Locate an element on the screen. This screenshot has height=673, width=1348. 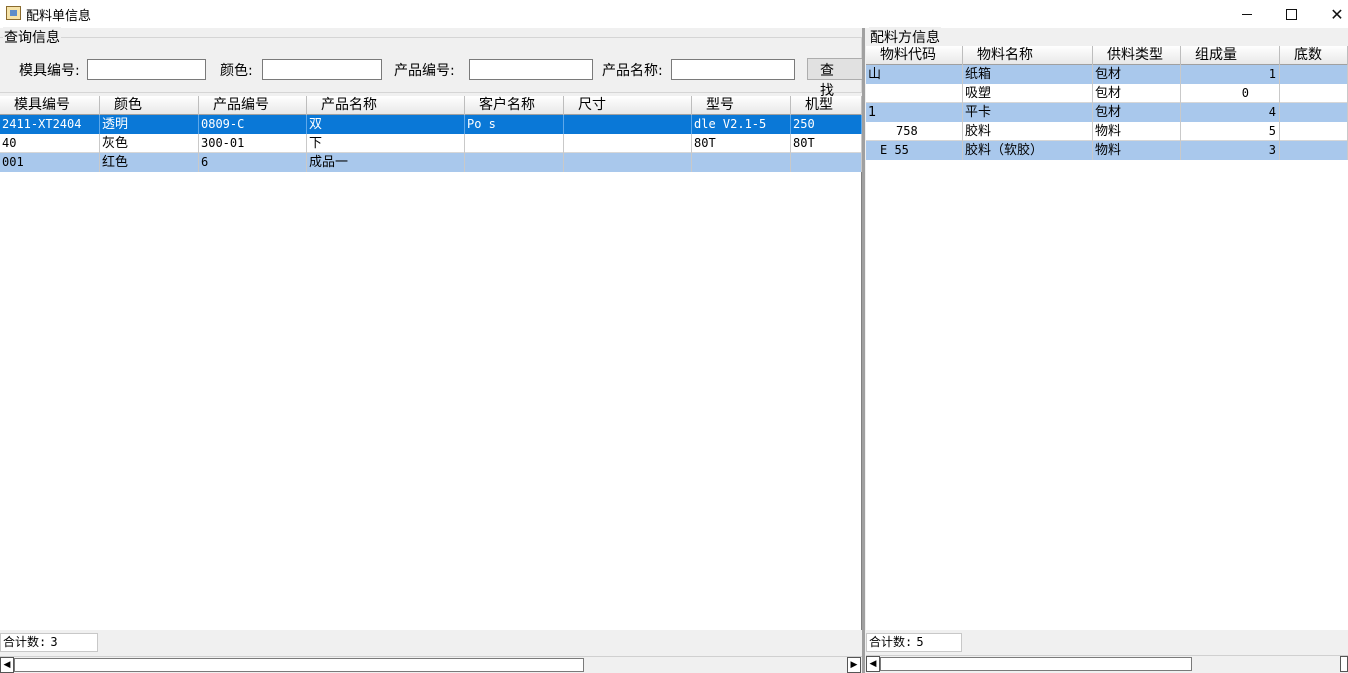
cell-quantity: 0 is located at coordinates (1230, 93).